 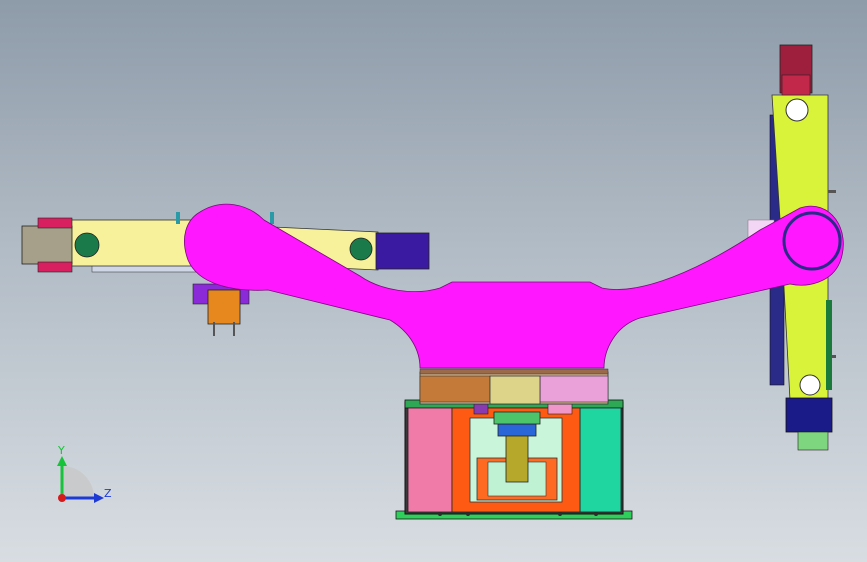 I want to click on base-purple-tab, so click(x=481, y=409).